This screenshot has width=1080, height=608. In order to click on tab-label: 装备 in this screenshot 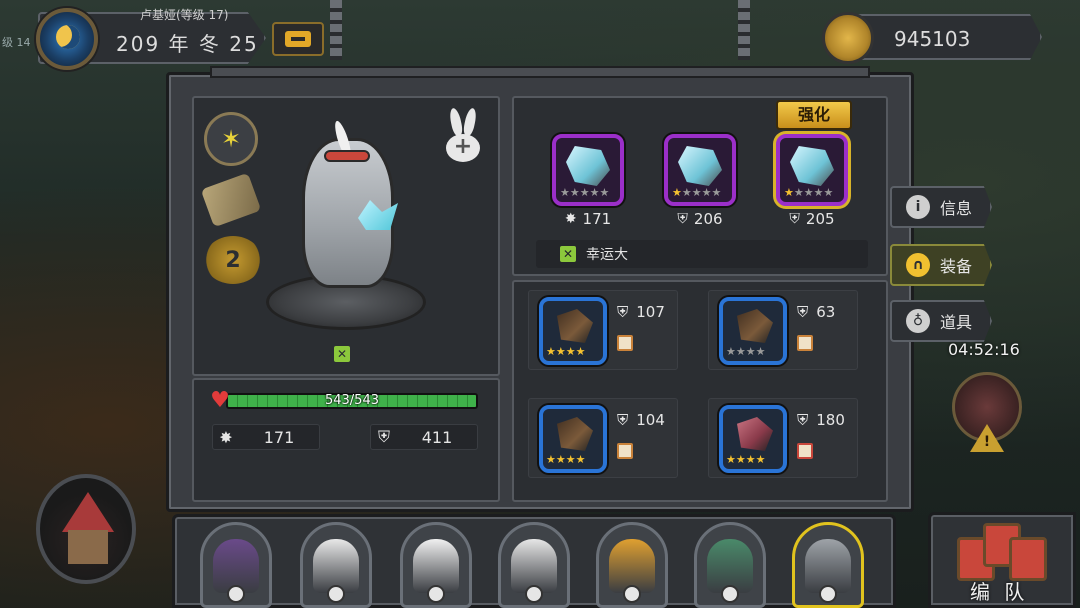, I will do `click(956, 266)`.